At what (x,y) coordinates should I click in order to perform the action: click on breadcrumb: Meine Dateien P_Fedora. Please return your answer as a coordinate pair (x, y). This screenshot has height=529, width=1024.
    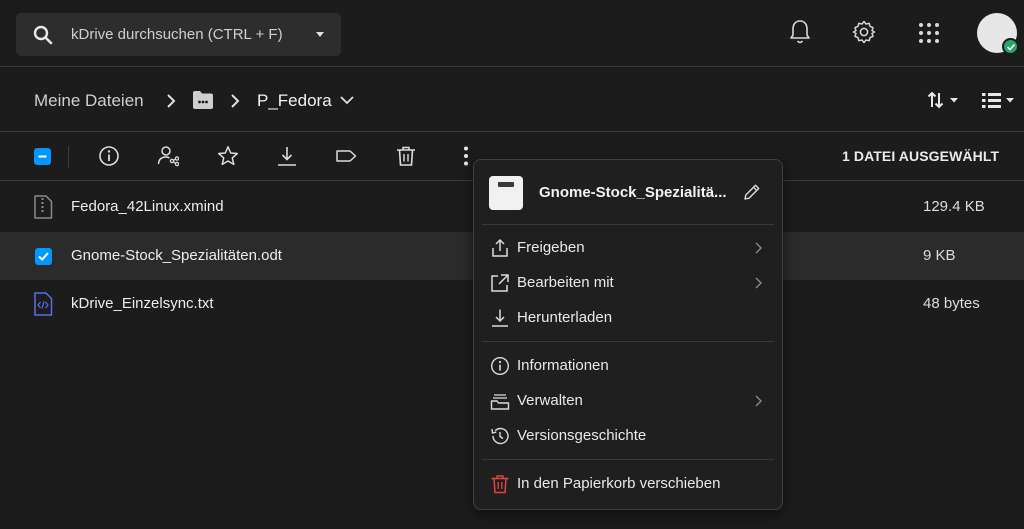
    Looking at the image, I should click on (512, 100).